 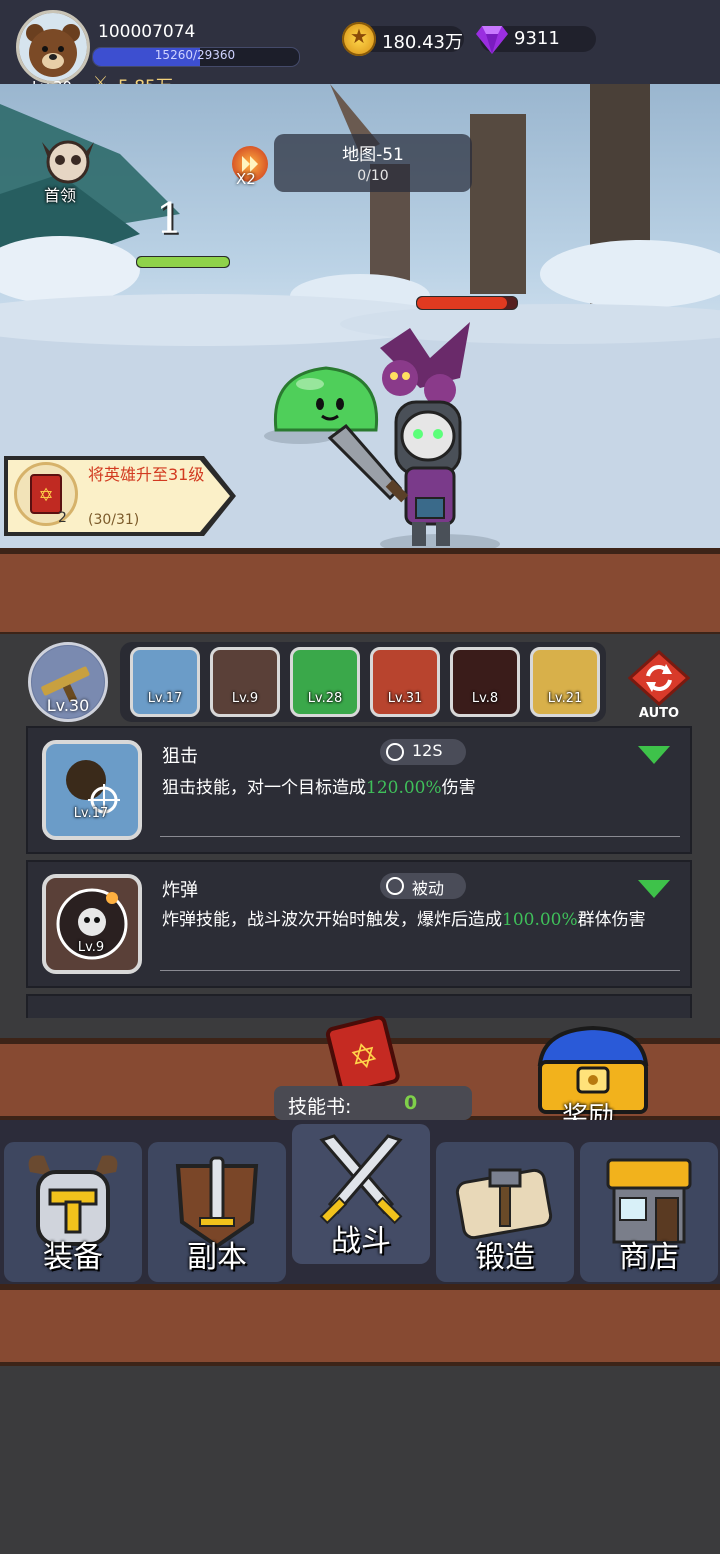 I want to click on hero-hp-fill, so click(x=183, y=262).